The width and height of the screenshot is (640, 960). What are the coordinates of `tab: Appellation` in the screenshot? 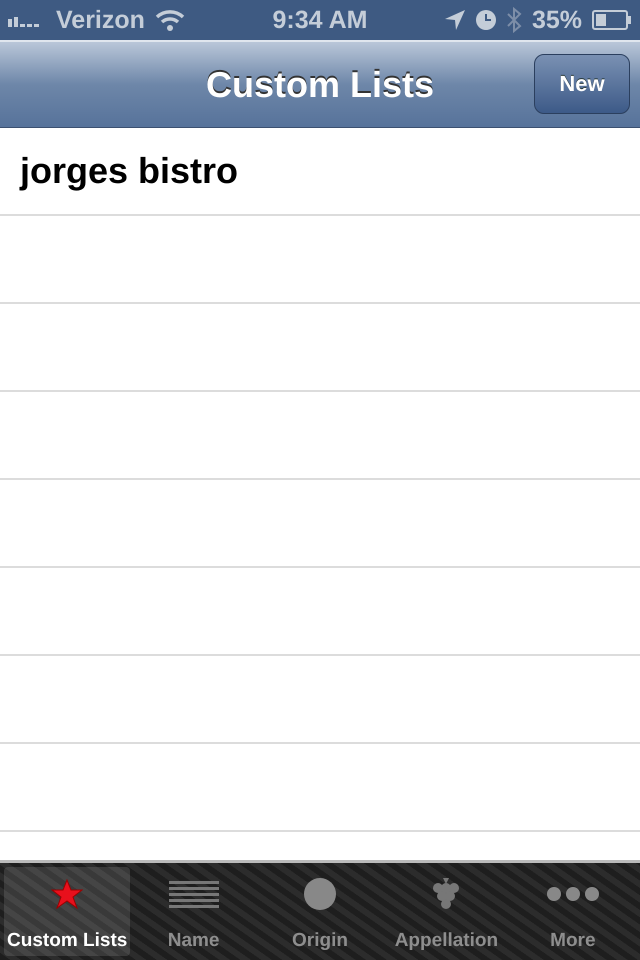 It's located at (446, 911).